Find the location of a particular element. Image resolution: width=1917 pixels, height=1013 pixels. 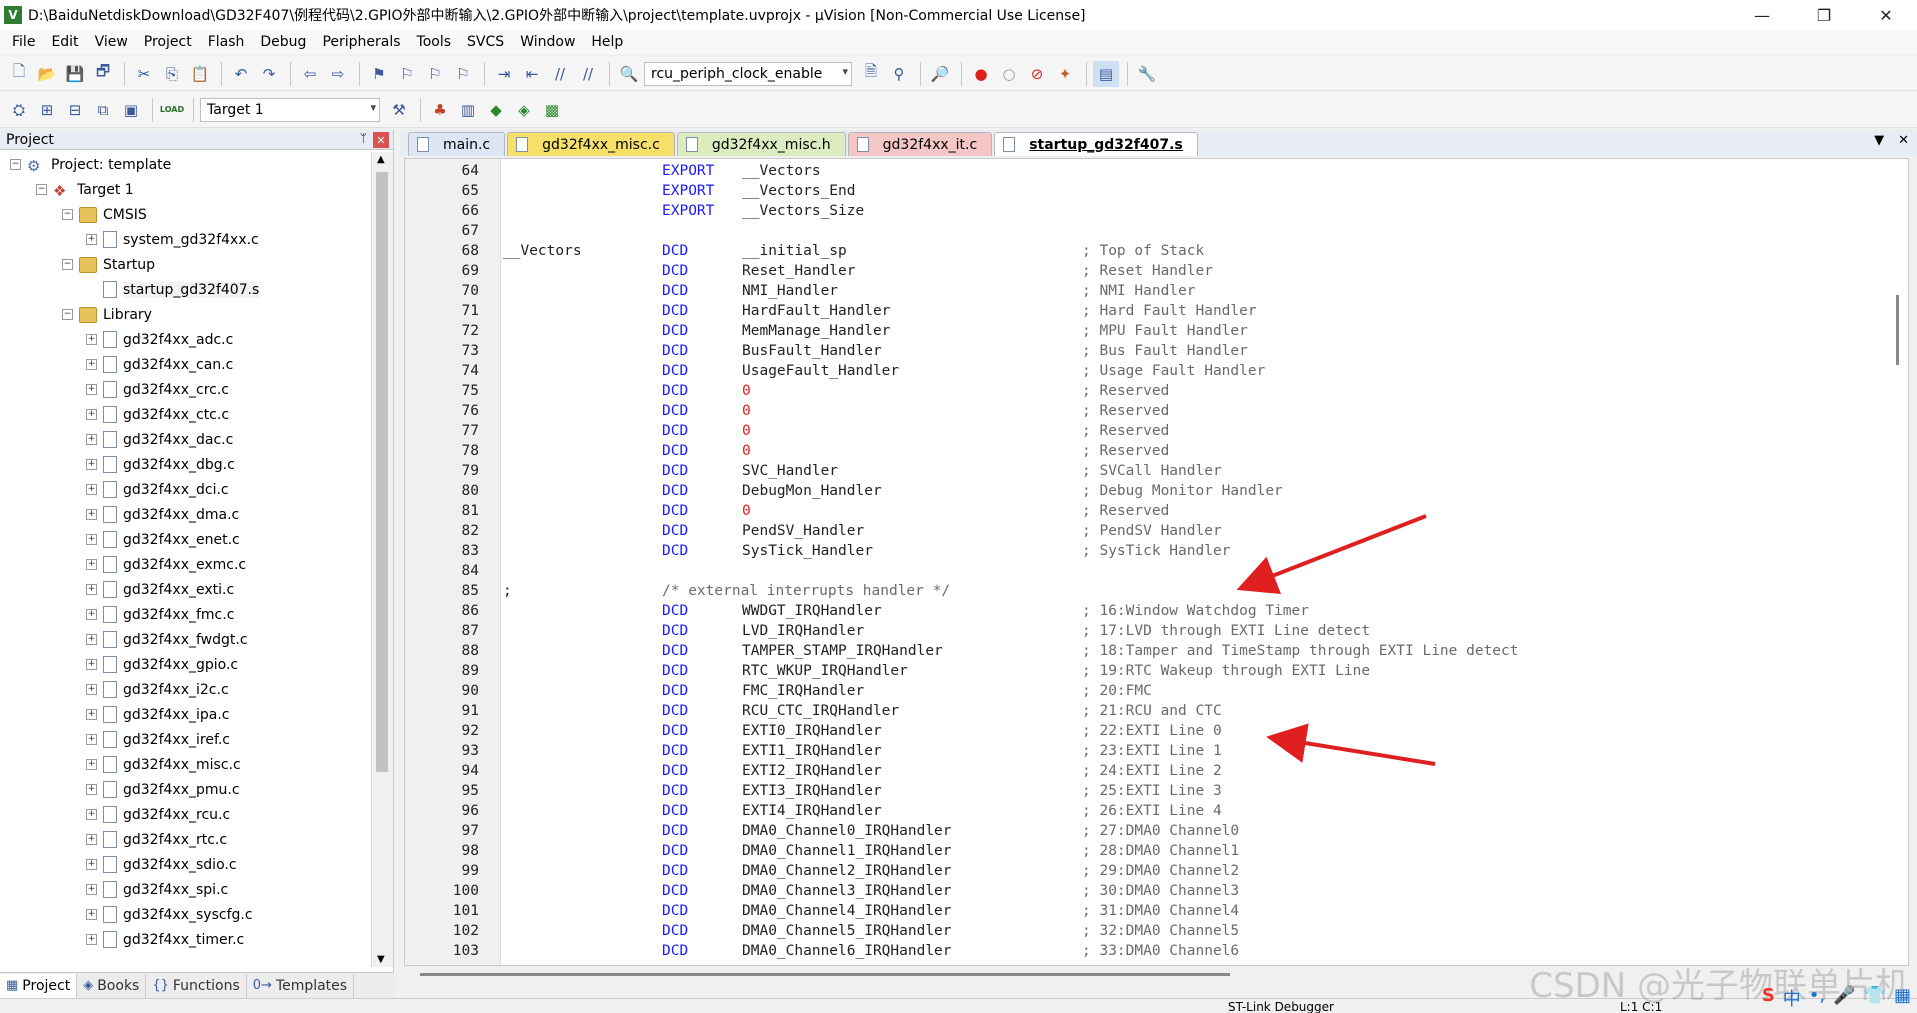

save-icon: 💾 is located at coordinates (75, 74).